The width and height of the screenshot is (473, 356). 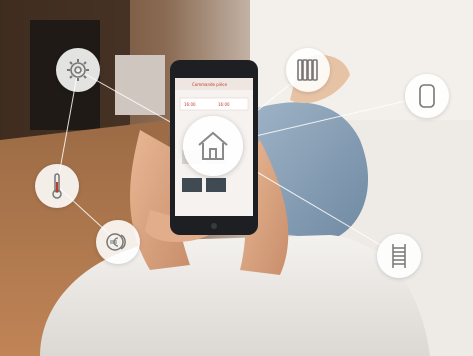 I want to click on boiler-icon, so click(x=427, y=96).